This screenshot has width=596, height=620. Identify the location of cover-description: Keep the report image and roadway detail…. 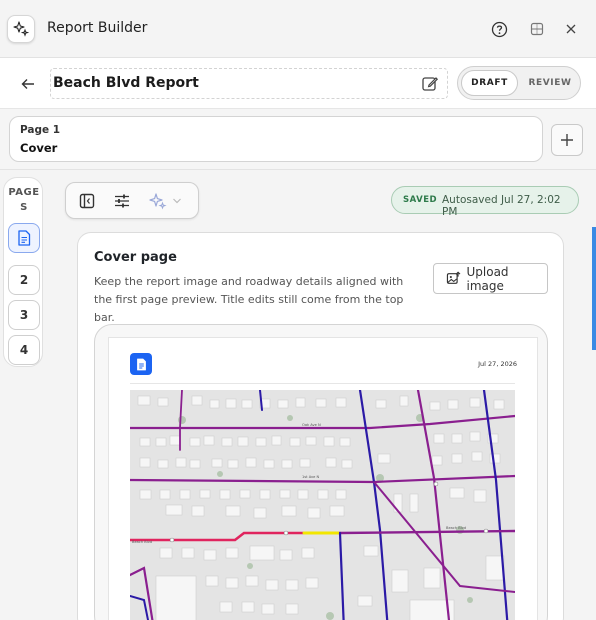
(249, 299).